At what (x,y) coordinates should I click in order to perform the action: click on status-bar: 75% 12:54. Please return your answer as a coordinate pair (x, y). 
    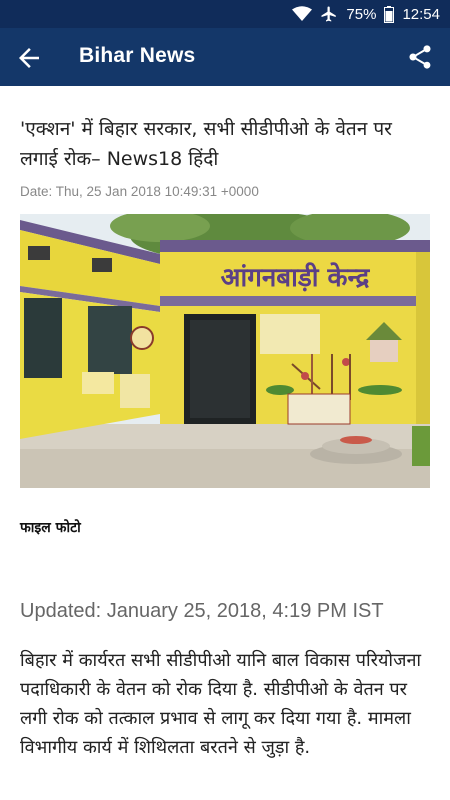
    Looking at the image, I should click on (225, 14).